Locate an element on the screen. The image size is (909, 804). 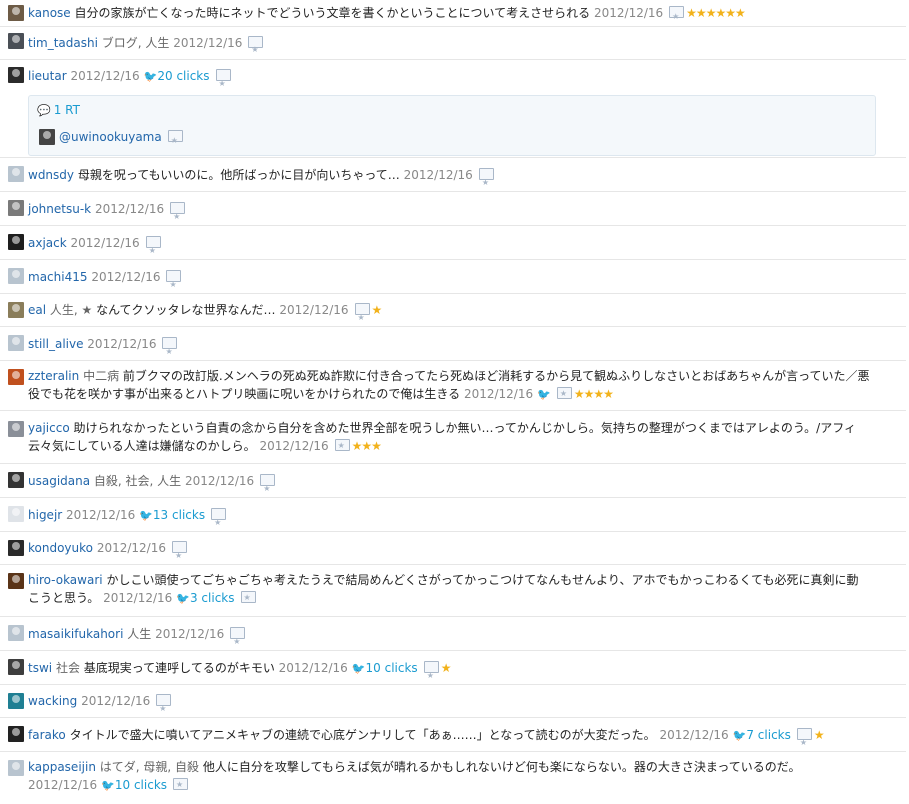
username-link: tswi is located at coordinates (40, 668).